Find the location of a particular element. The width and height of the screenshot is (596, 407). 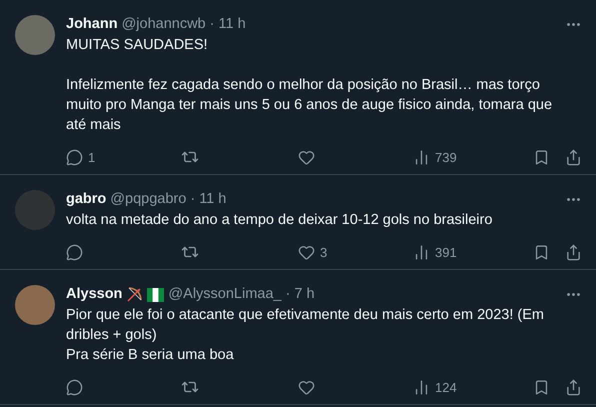

view-count: 739 is located at coordinates (446, 157).